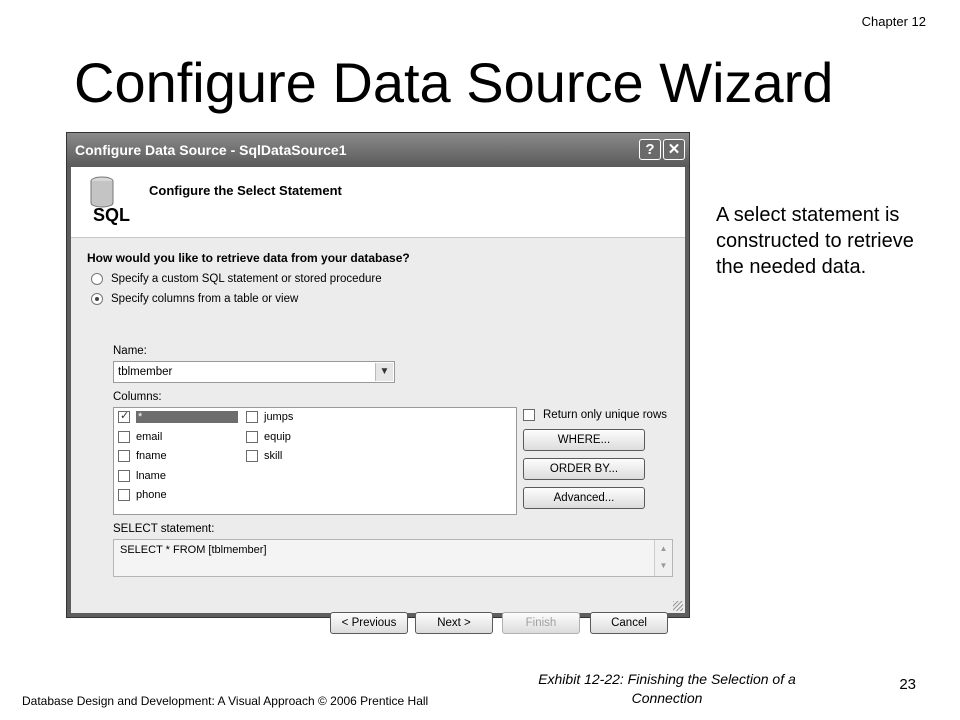  Describe the element at coordinates (378, 202) in the screenshot. I see `wizard-header: SQL Configure the Select Statement` at that location.